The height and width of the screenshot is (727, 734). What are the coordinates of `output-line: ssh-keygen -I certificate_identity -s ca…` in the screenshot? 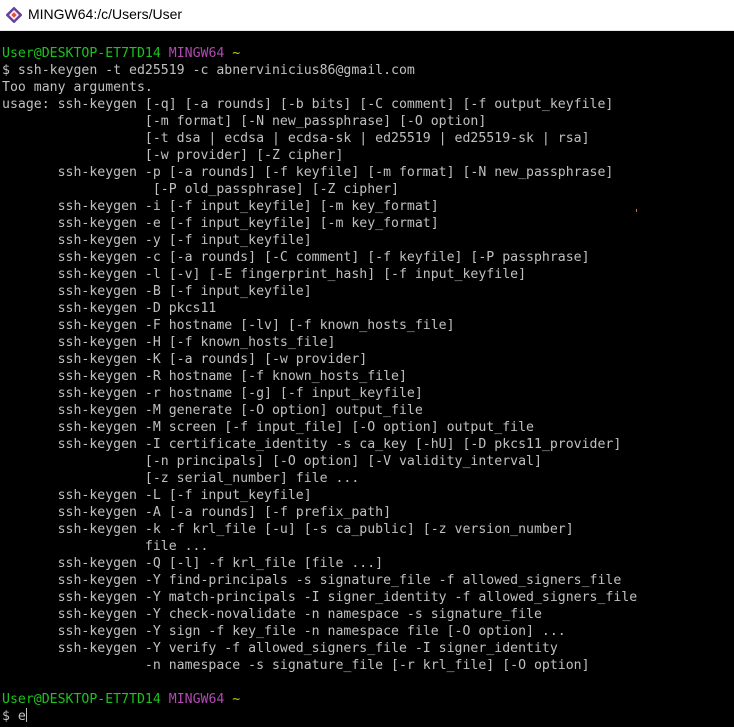 It's located at (312, 444).